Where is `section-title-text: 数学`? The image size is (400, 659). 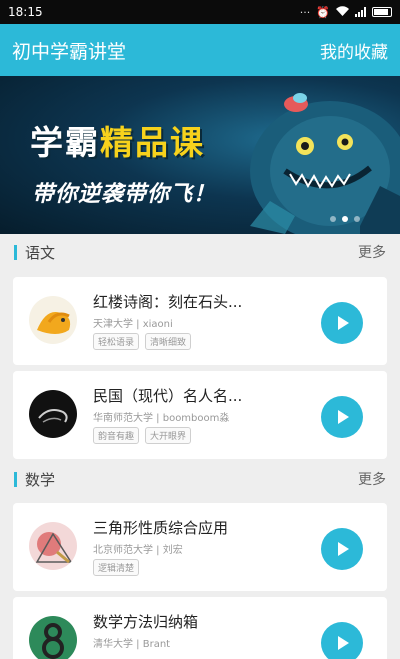
section-title-text: 数学 is located at coordinates (40, 479).